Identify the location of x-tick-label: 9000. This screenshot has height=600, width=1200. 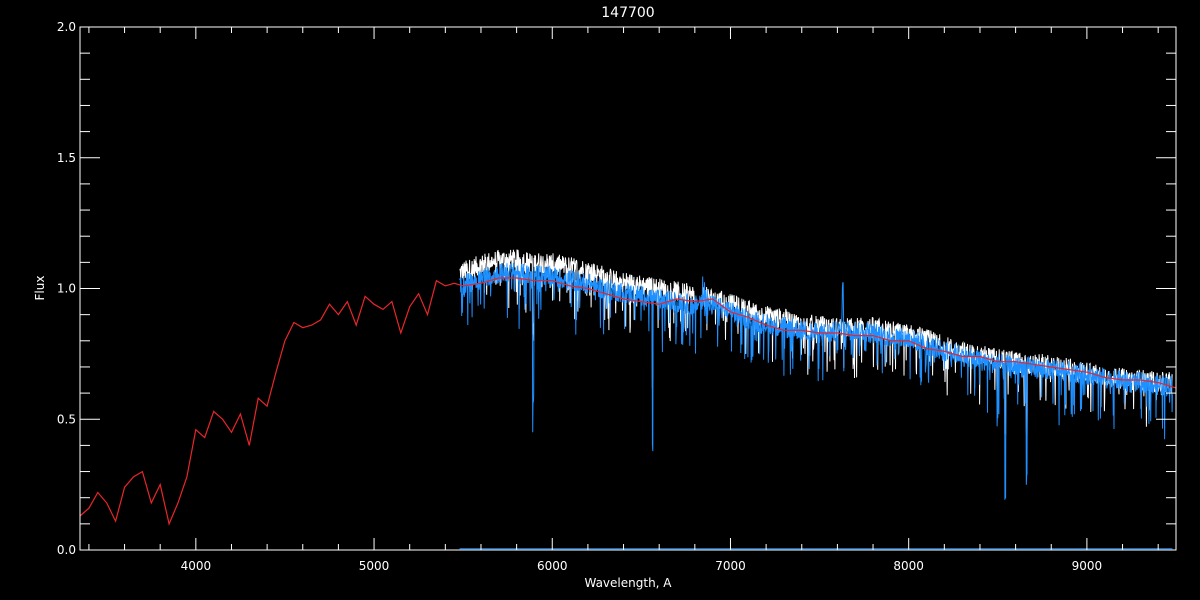
(1087, 566).